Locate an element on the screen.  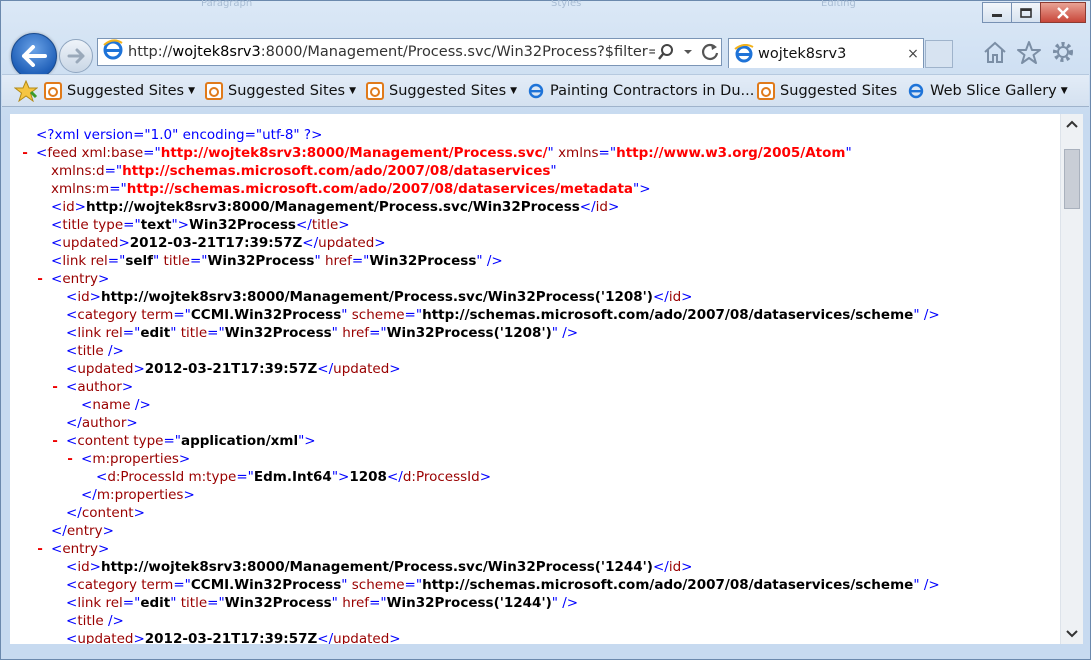
xml-token: 2012-03-21T17:39:57Z is located at coordinates (216, 243).